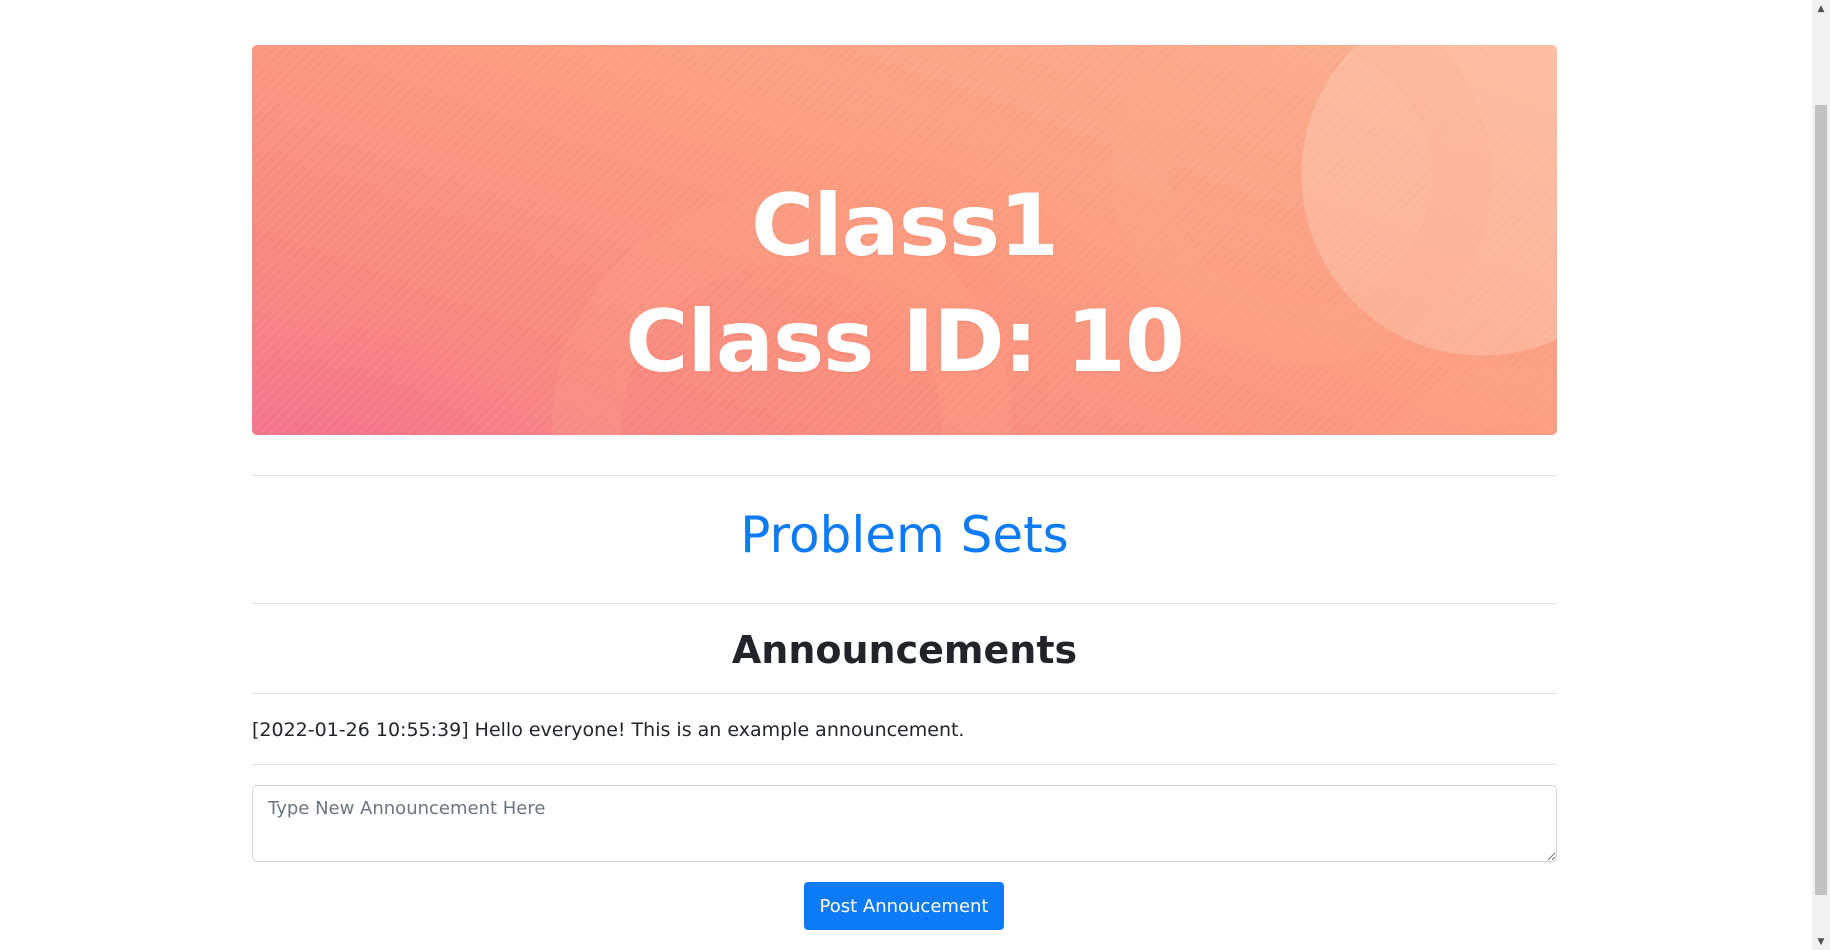 The width and height of the screenshot is (1830, 950). What do you see at coordinates (1821, 8) in the screenshot?
I see `scroll-up-icon: ▲` at bounding box center [1821, 8].